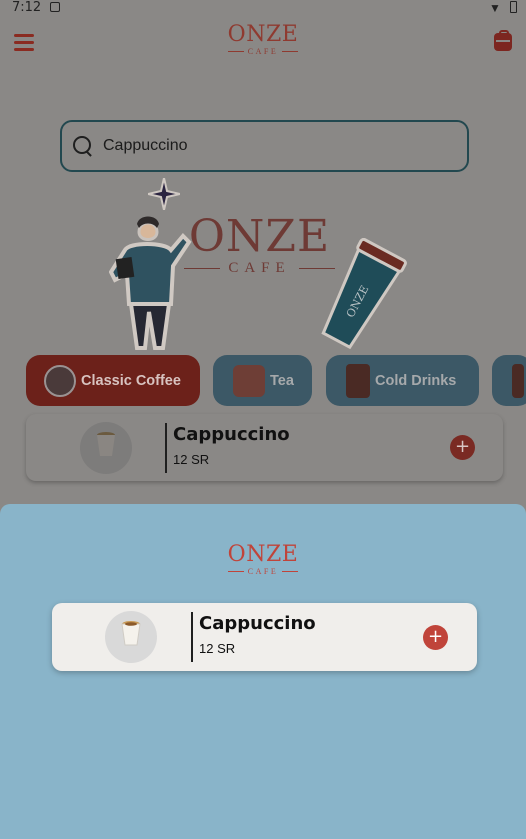  Describe the element at coordinates (416, 380) in the screenshot. I see `category-label: Cold Drinks` at that location.